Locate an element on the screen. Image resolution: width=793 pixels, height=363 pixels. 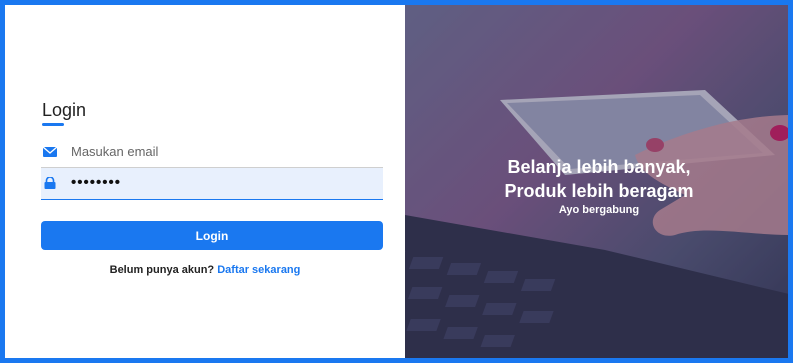
signup-prompt-text: Belum punya akun? is located at coordinates (162, 270).